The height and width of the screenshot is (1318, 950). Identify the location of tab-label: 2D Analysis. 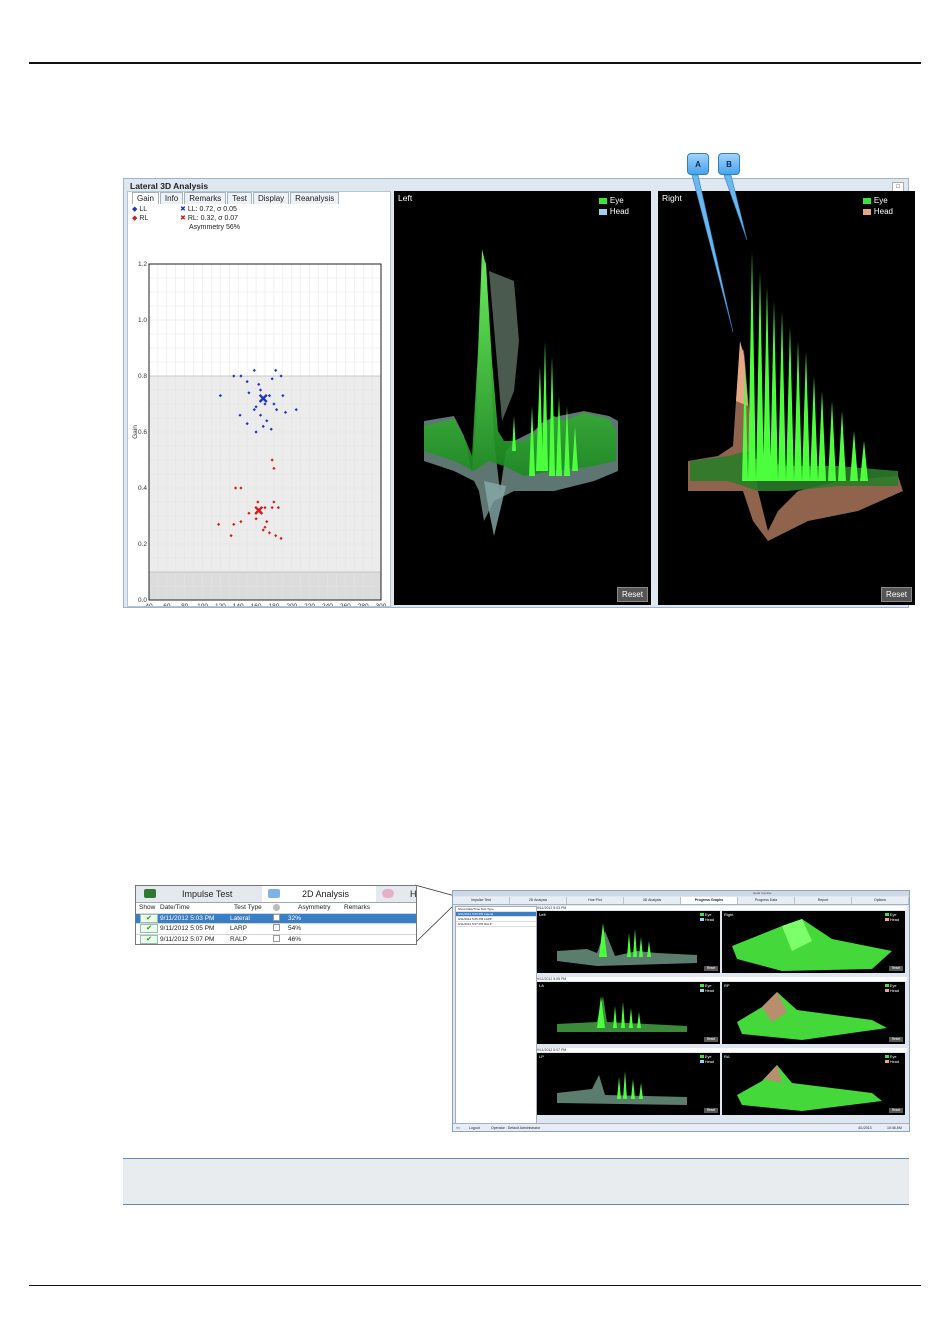
(326, 894).